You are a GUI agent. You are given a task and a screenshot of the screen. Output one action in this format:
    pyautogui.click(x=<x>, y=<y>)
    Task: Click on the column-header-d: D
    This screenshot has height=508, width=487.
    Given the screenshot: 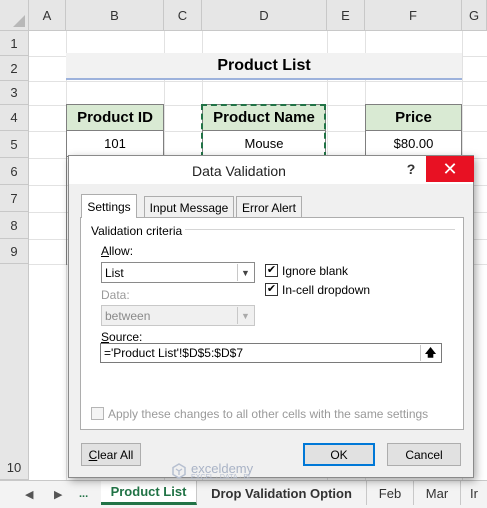 What is the action you would take?
    pyautogui.click(x=264, y=15)
    